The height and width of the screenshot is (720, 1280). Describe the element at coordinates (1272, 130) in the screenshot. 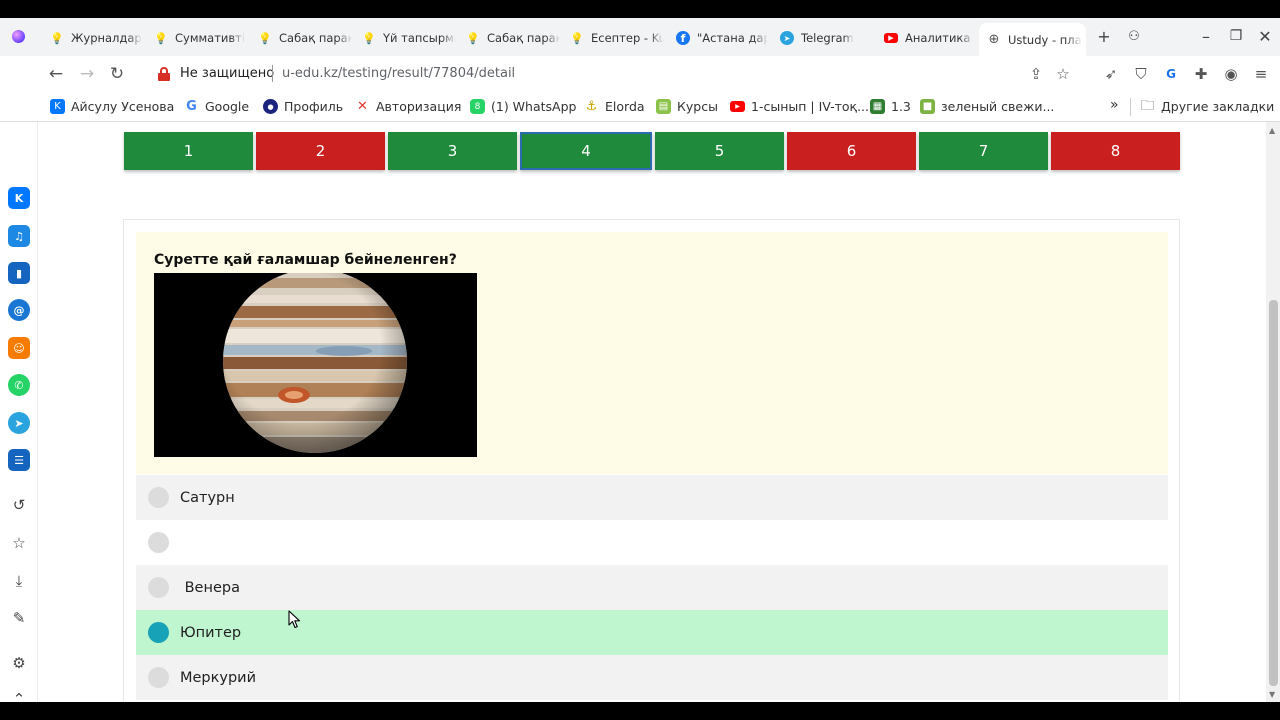

I see `scroll-up-icon: ▲` at that location.